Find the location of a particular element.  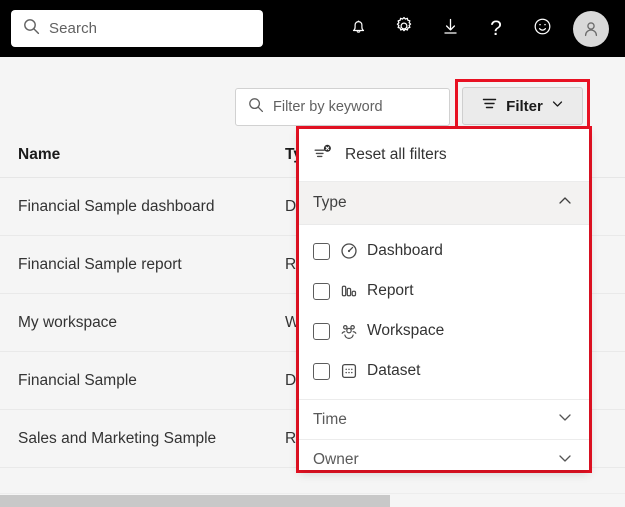

checkbox-dashboard is located at coordinates (321, 251).